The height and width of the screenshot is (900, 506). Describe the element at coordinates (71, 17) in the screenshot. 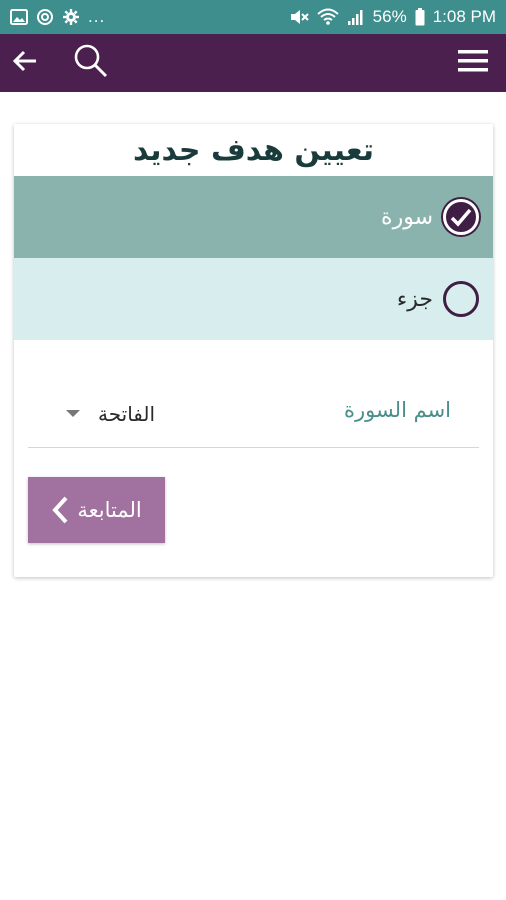

I see `settings-icon` at that location.